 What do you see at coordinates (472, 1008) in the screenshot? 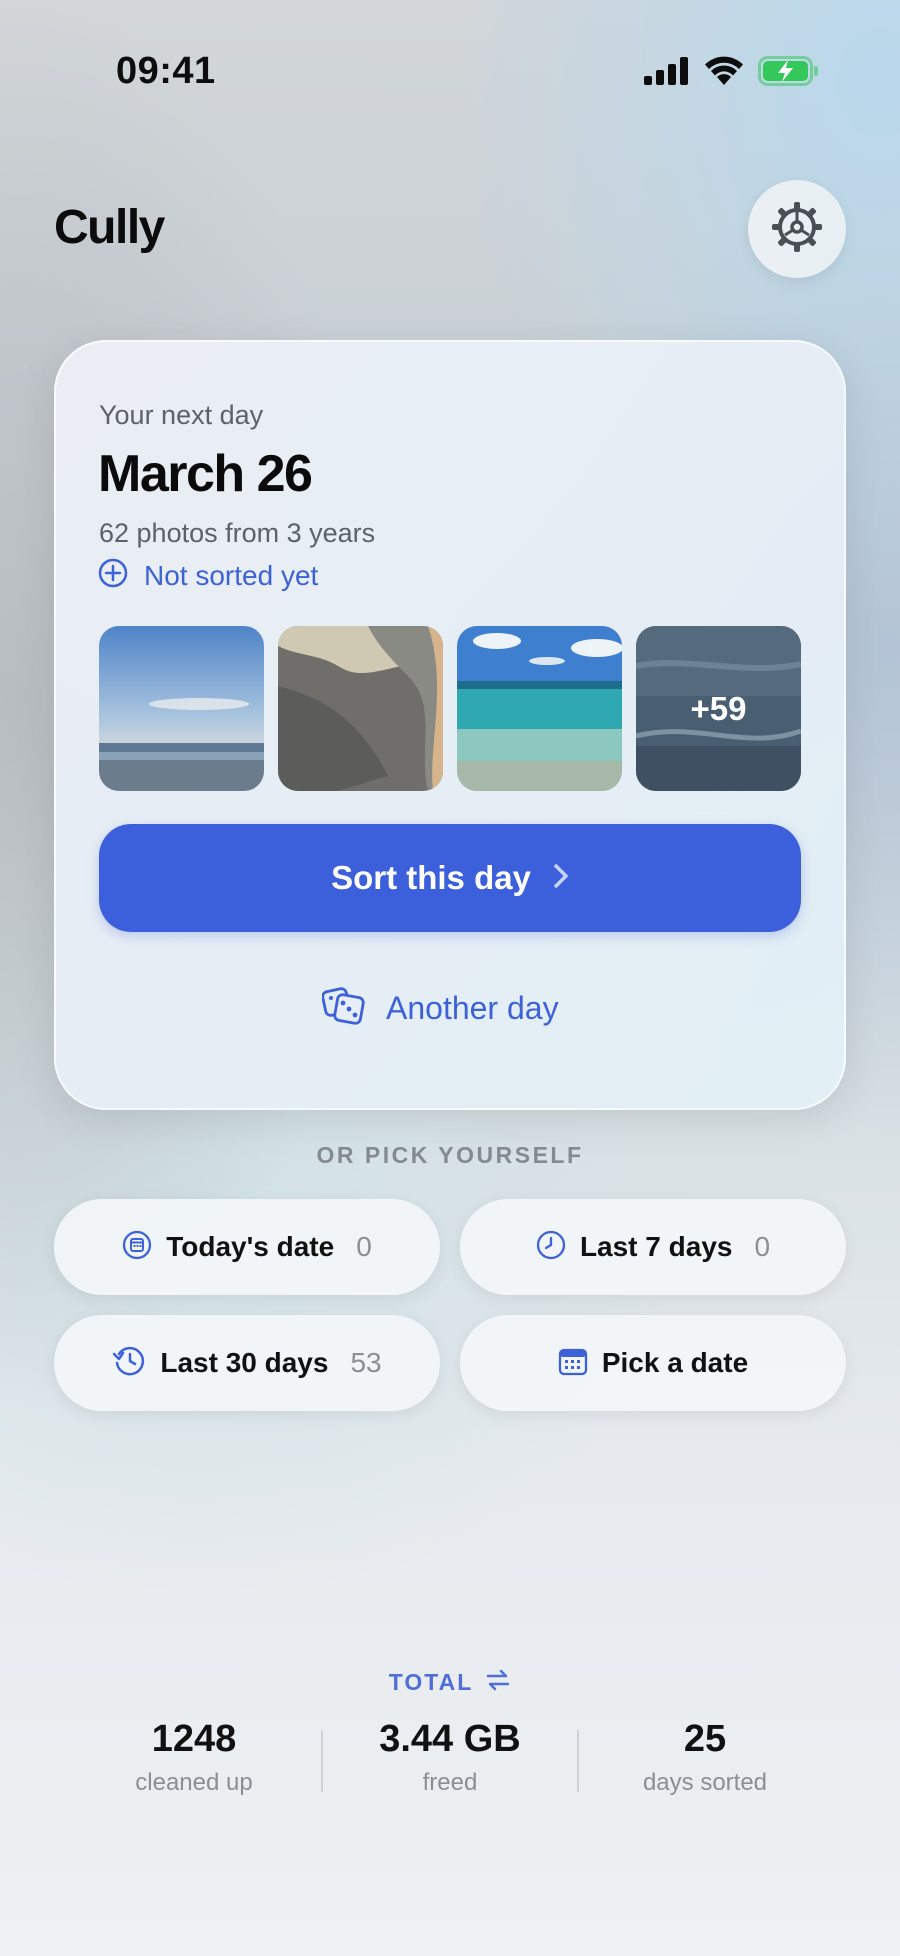
I see `another-day-label: Another day` at bounding box center [472, 1008].